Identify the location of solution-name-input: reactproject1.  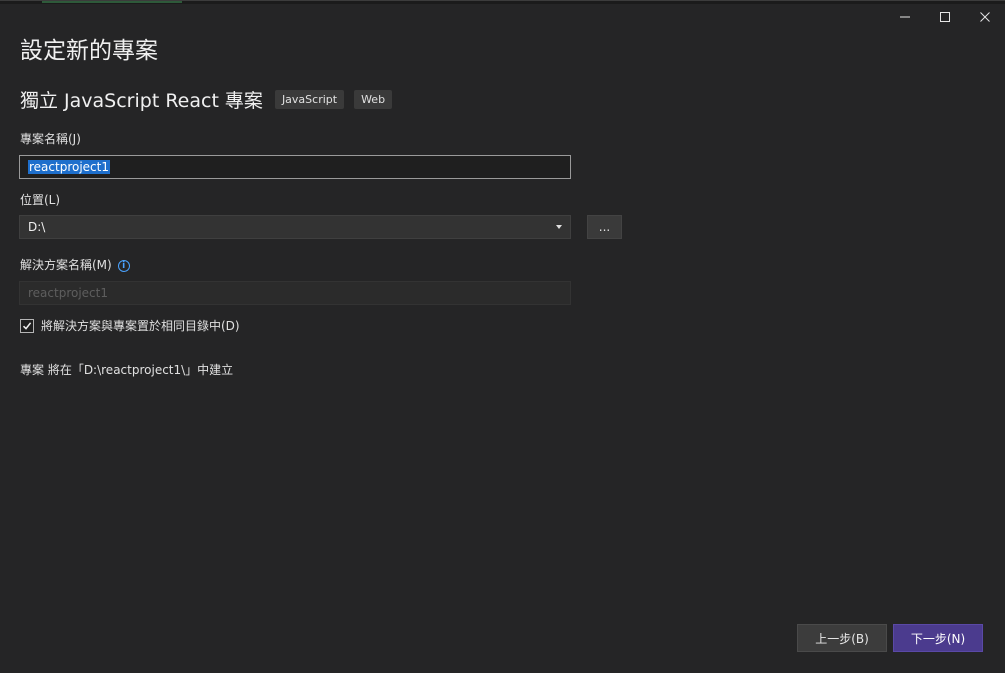
(295, 293).